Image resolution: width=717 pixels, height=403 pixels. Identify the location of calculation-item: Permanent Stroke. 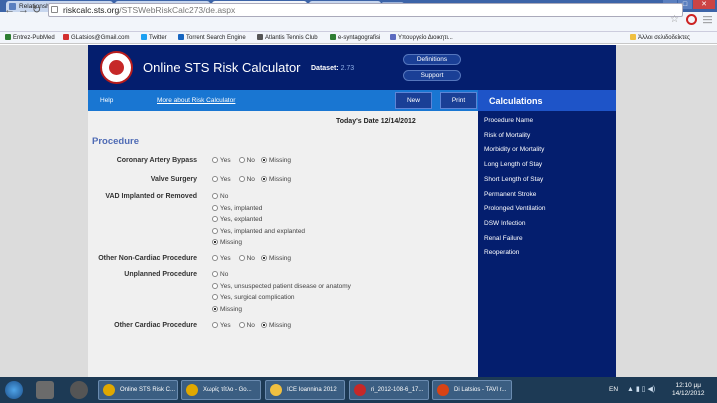
(510, 194).